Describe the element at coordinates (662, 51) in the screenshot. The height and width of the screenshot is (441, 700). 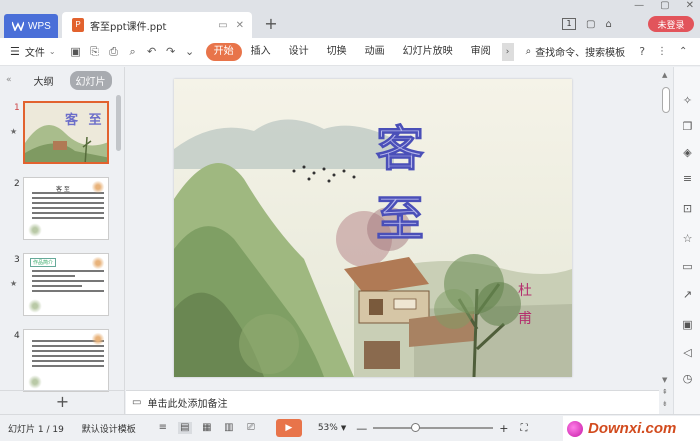
I see `more-icon: ⋮` at that location.